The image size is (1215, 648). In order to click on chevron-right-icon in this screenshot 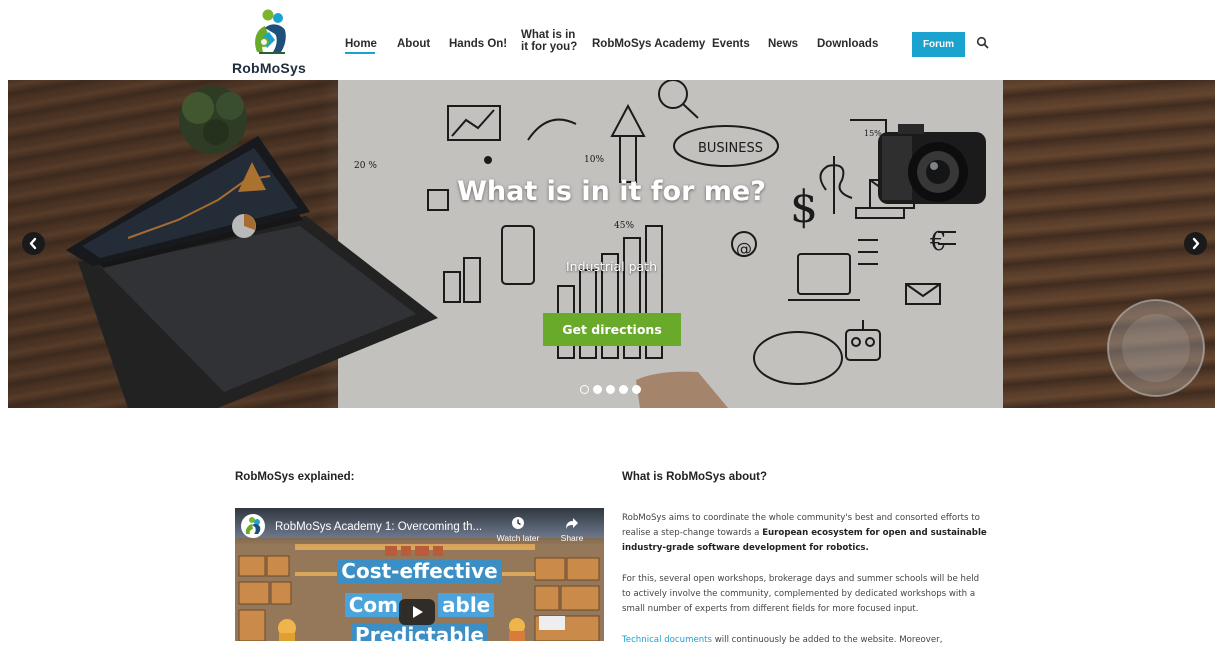, I will do `click(1196, 243)`.